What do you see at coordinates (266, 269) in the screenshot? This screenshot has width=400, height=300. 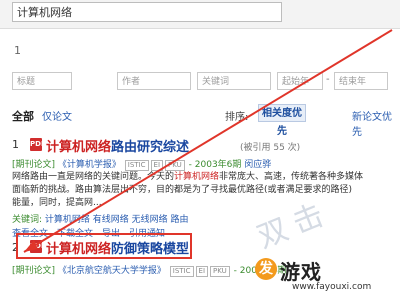 I see `watermark-logo-icon: 发` at bounding box center [266, 269].